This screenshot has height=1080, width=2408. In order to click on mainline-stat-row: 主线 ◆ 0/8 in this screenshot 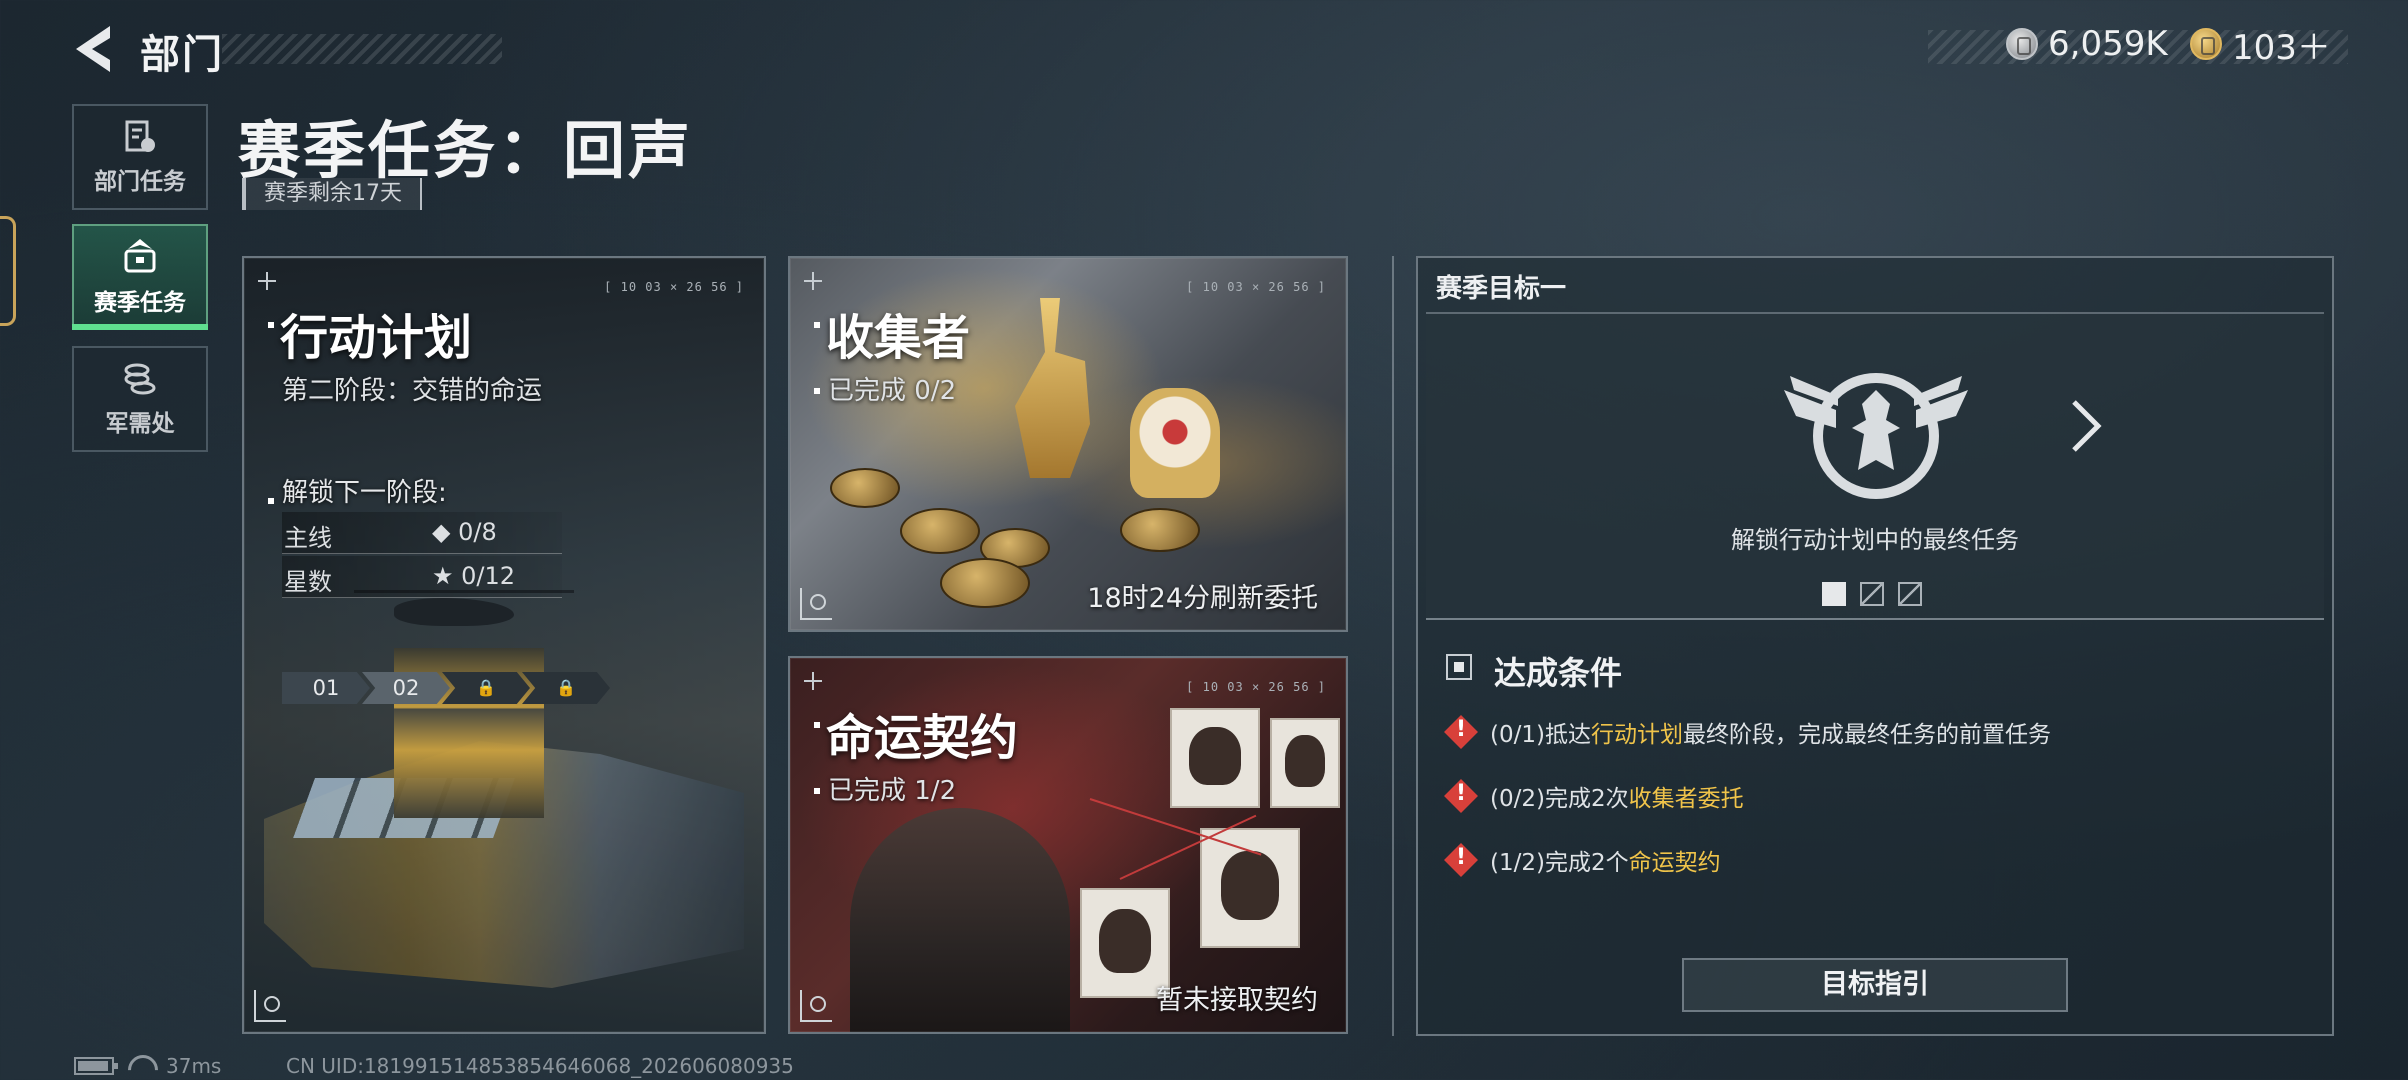, I will do `click(422, 533)`.